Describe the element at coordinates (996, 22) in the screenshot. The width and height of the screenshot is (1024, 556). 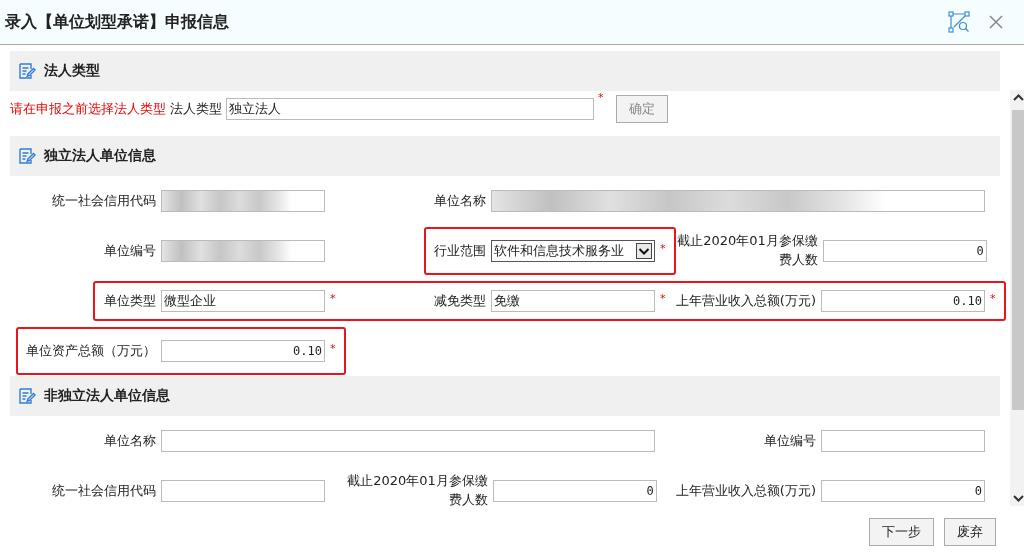
I see `close-icon` at that location.